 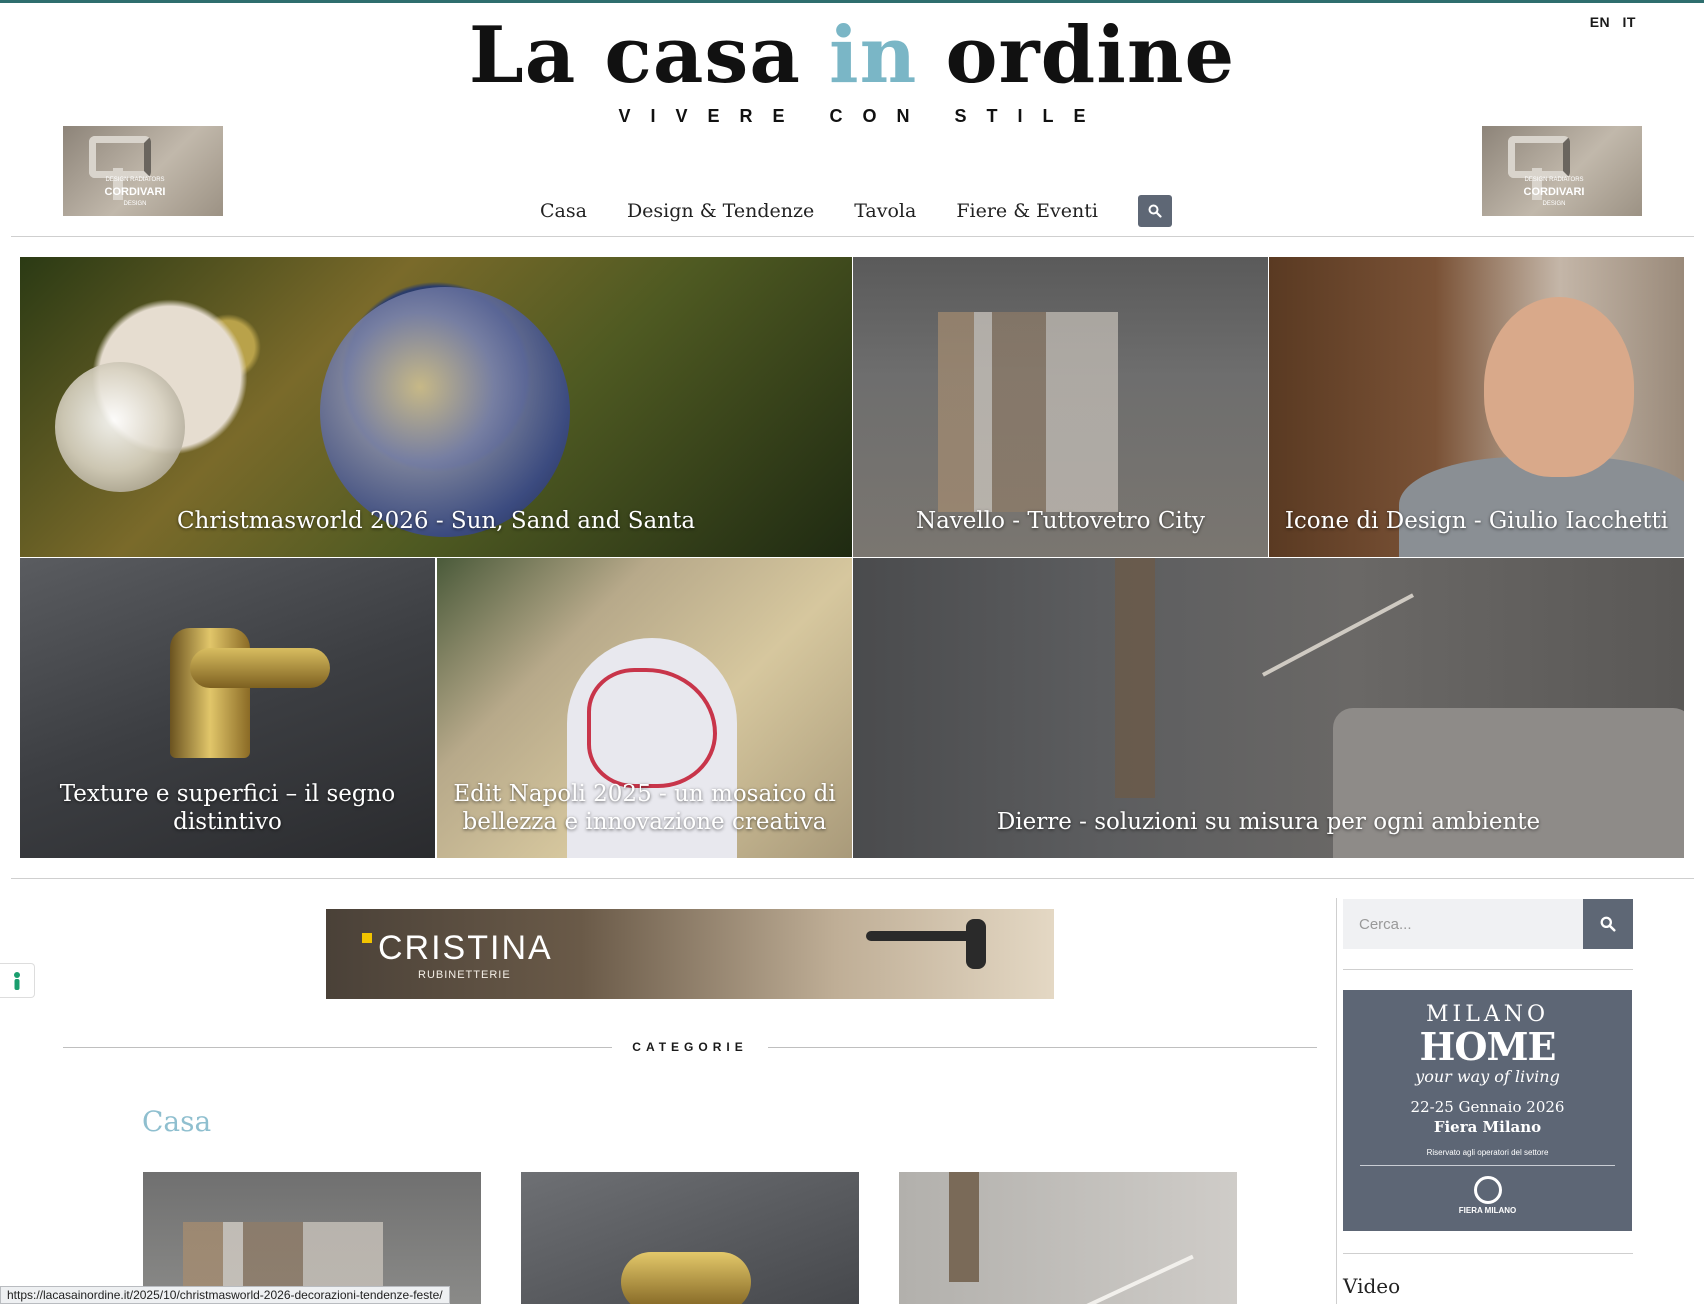 I want to click on accessibility-button, so click(x=17, y=980).